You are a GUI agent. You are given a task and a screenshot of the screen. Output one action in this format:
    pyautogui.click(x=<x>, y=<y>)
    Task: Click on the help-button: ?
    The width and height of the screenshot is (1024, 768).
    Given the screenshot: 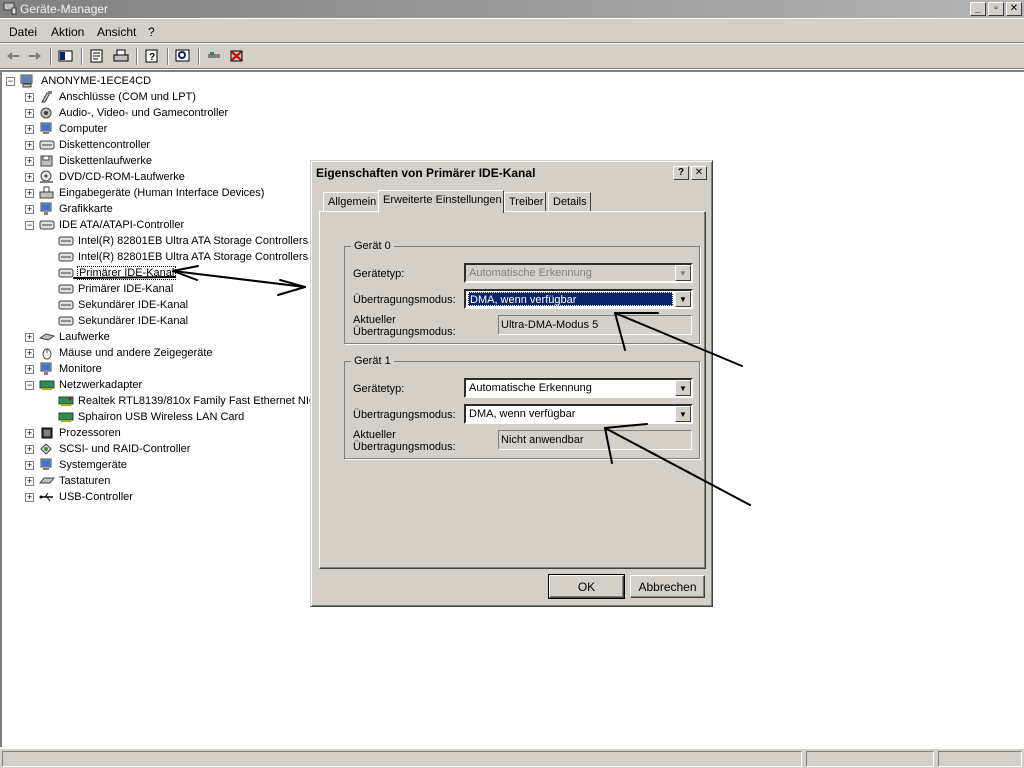 What is the action you would take?
    pyautogui.click(x=681, y=173)
    